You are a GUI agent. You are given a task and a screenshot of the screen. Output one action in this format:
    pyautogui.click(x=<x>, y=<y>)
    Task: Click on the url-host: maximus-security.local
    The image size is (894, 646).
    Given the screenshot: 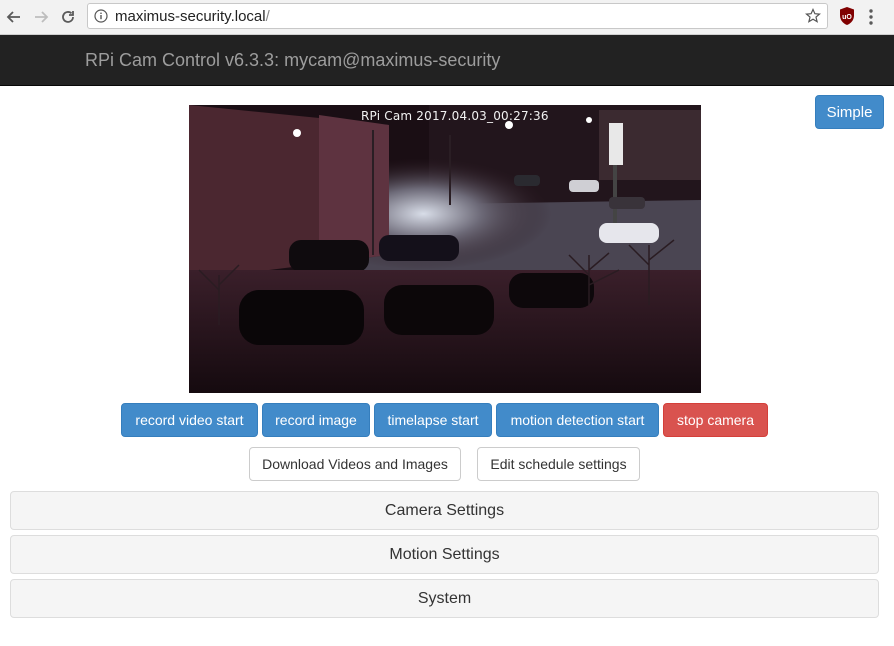 What is the action you would take?
    pyautogui.click(x=190, y=16)
    